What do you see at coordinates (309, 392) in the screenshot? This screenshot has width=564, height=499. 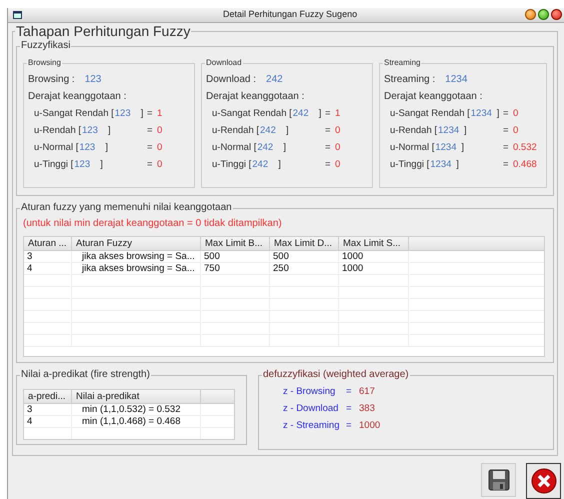 I see `output-label: z - Browsing` at bounding box center [309, 392].